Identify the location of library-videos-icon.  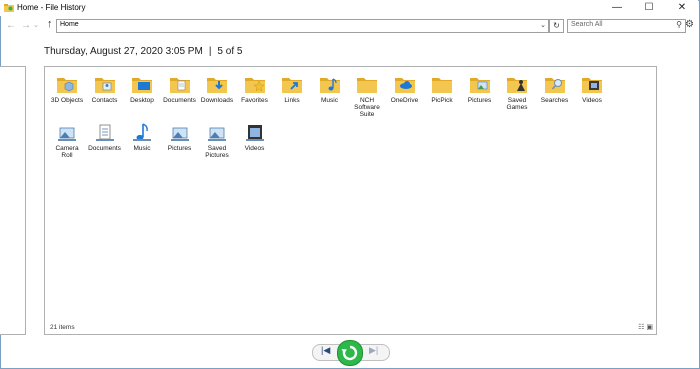
(254, 133).